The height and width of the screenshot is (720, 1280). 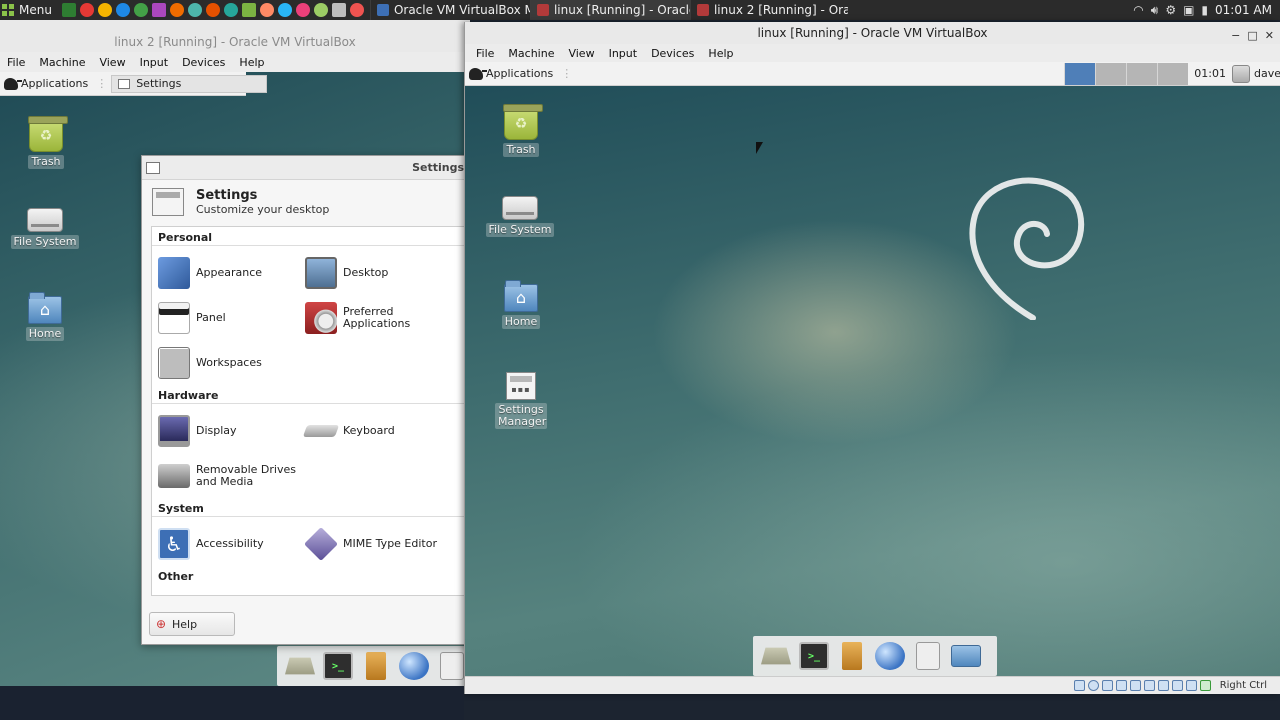 What do you see at coordinates (378, 272) in the screenshot?
I see `settings-item-desktop: Desktop` at bounding box center [378, 272].